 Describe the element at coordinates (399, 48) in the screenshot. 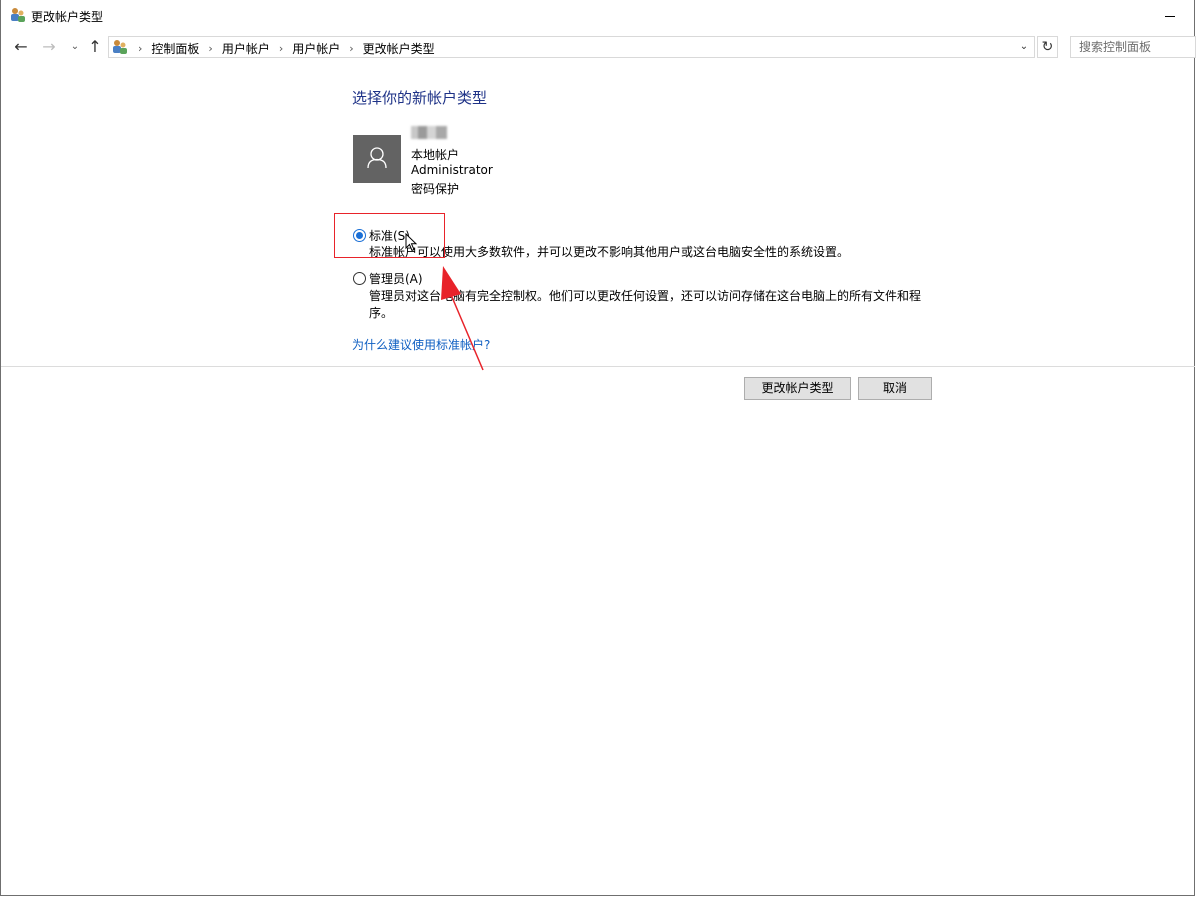

I see `breadcrumb-item-change-account-type: 更改帐户类型` at that location.